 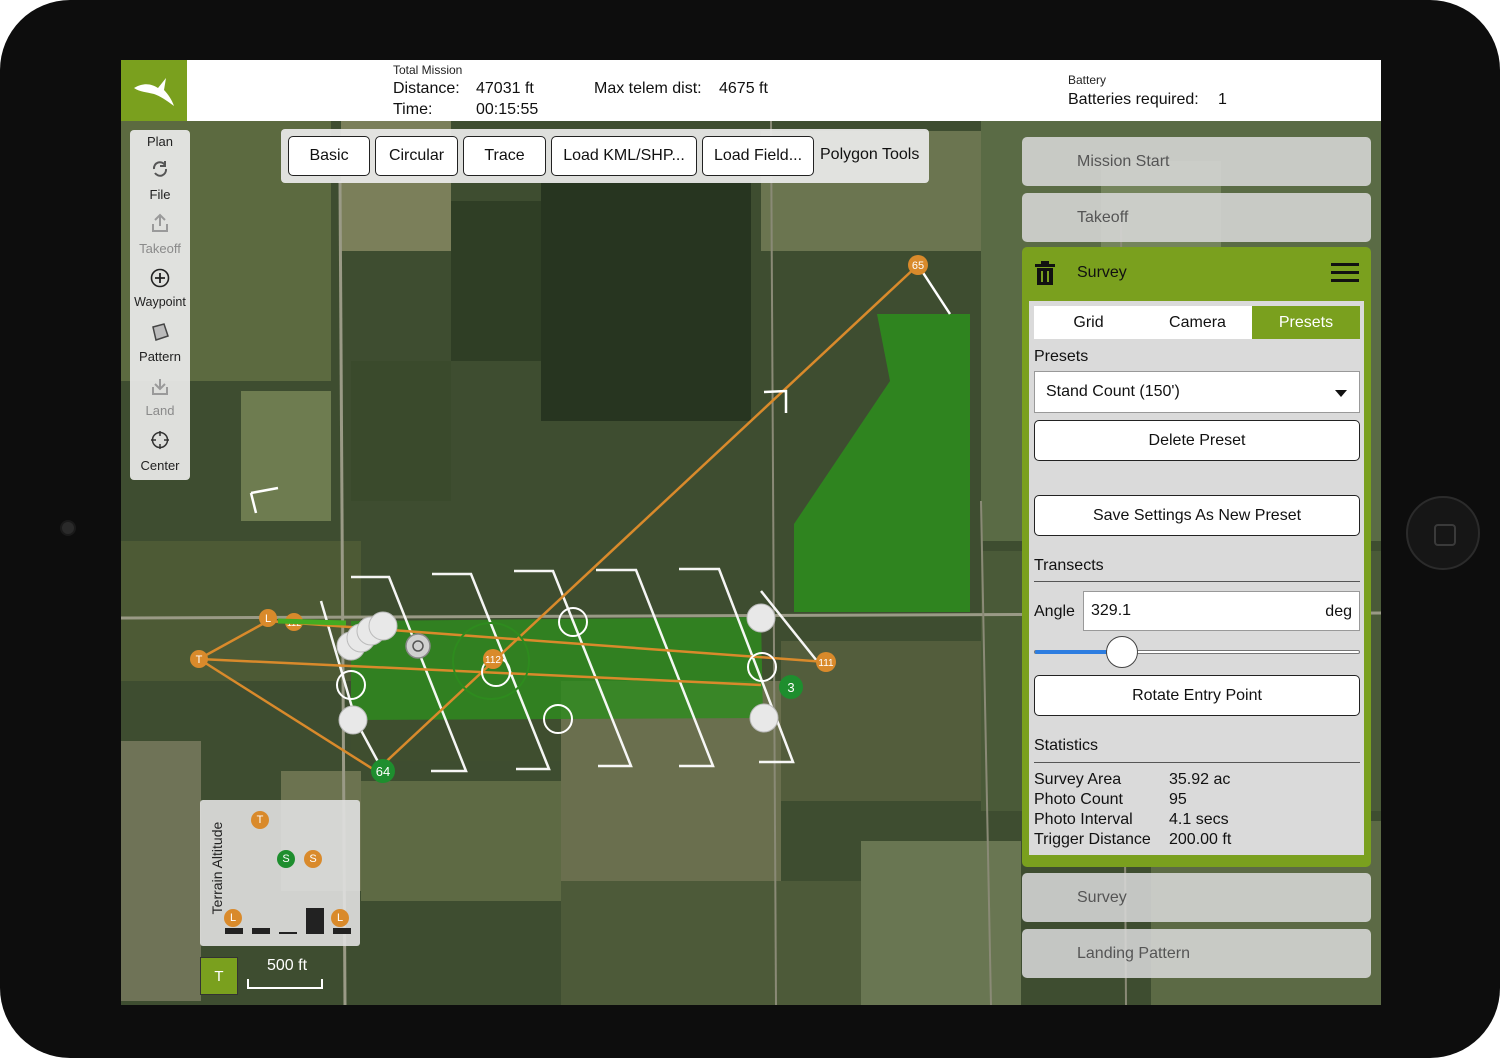 What do you see at coordinates (287, 965) in the screenshot?
I see `scale-label: 500 ft` at bounding box center [287, 965].